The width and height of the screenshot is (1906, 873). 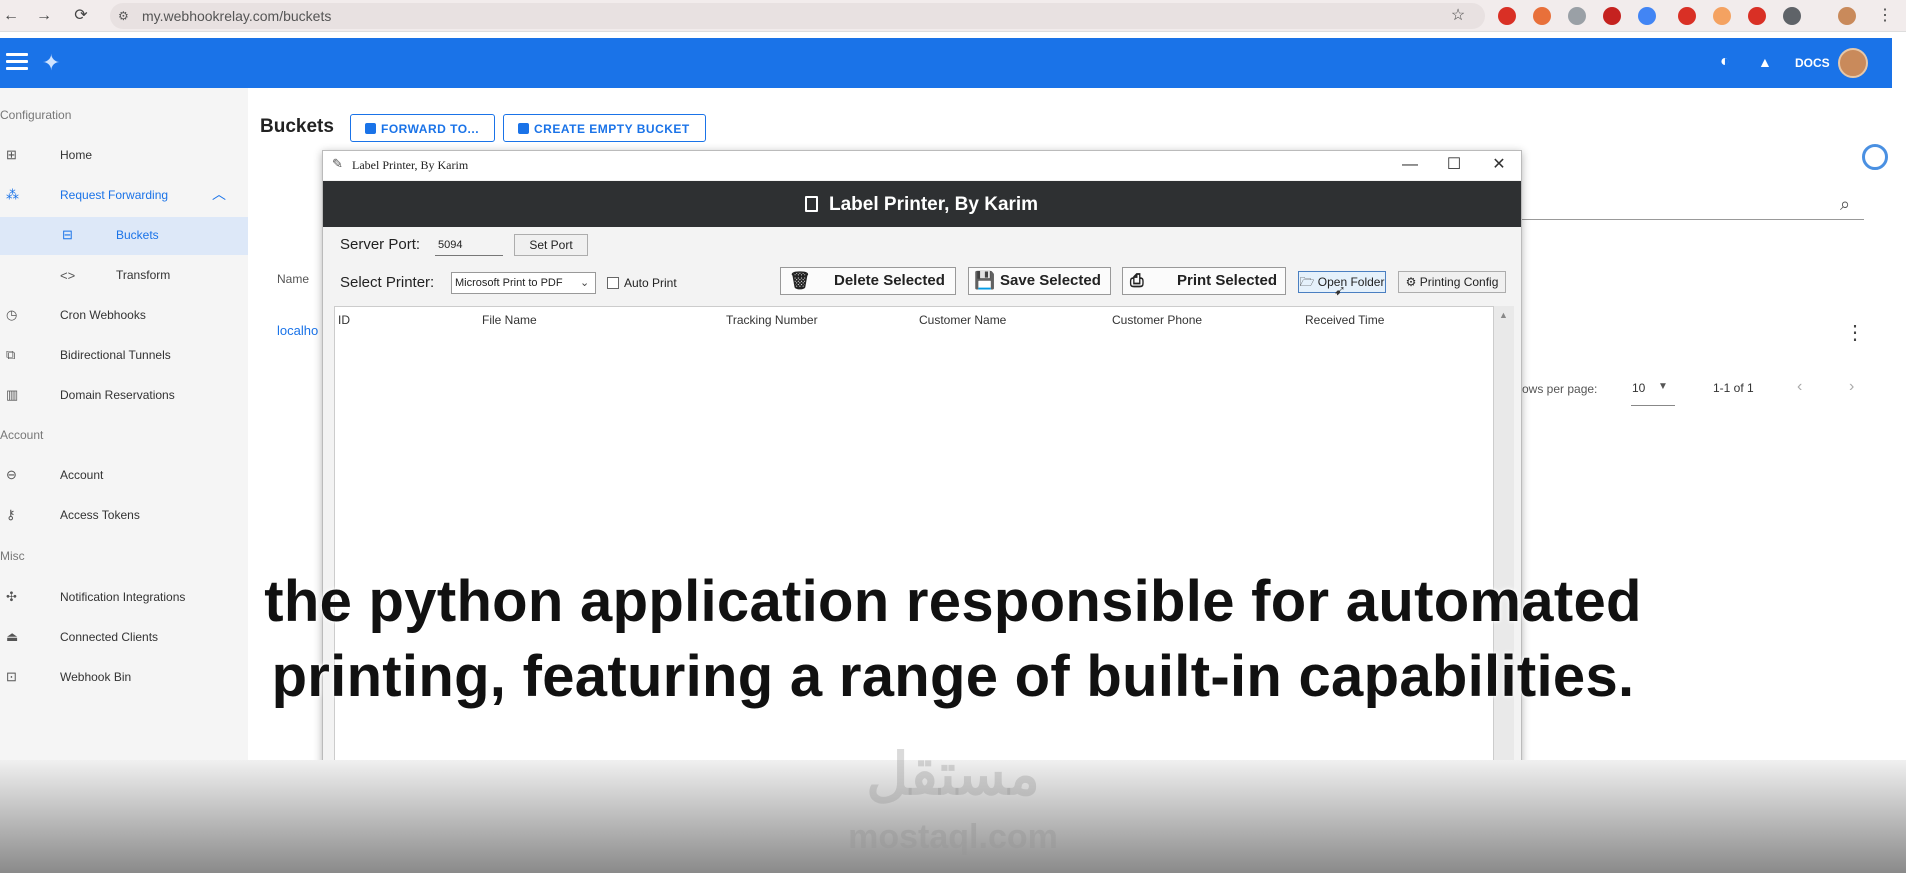 What do you see at coordinates (123, 16) in the screenshot?
I see `site-info-icon: ⚙` at bounding box center [123, 16].